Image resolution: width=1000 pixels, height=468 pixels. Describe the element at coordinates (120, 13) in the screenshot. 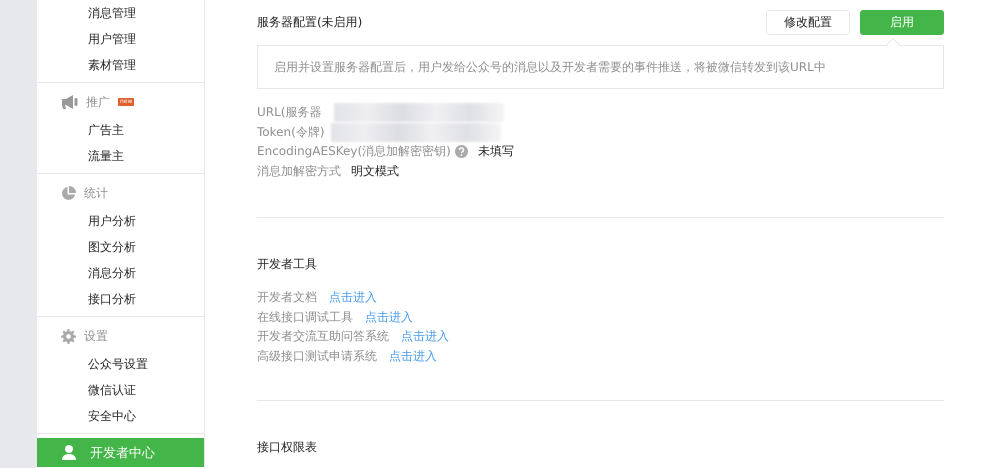

I see `sidebar-item: 消息管理` at that location.